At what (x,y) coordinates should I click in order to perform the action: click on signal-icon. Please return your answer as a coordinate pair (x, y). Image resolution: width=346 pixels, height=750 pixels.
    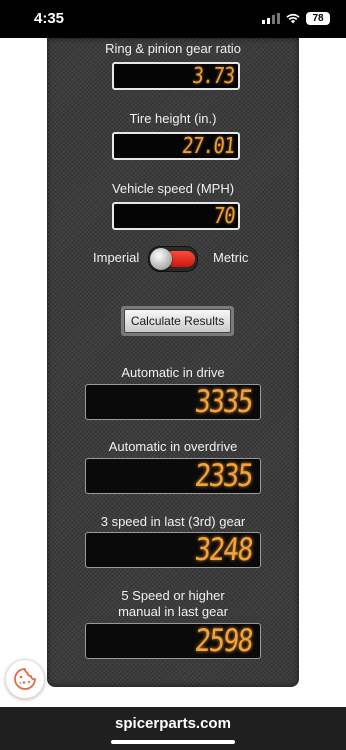
    Looking at the image, I should click on (271, 18).